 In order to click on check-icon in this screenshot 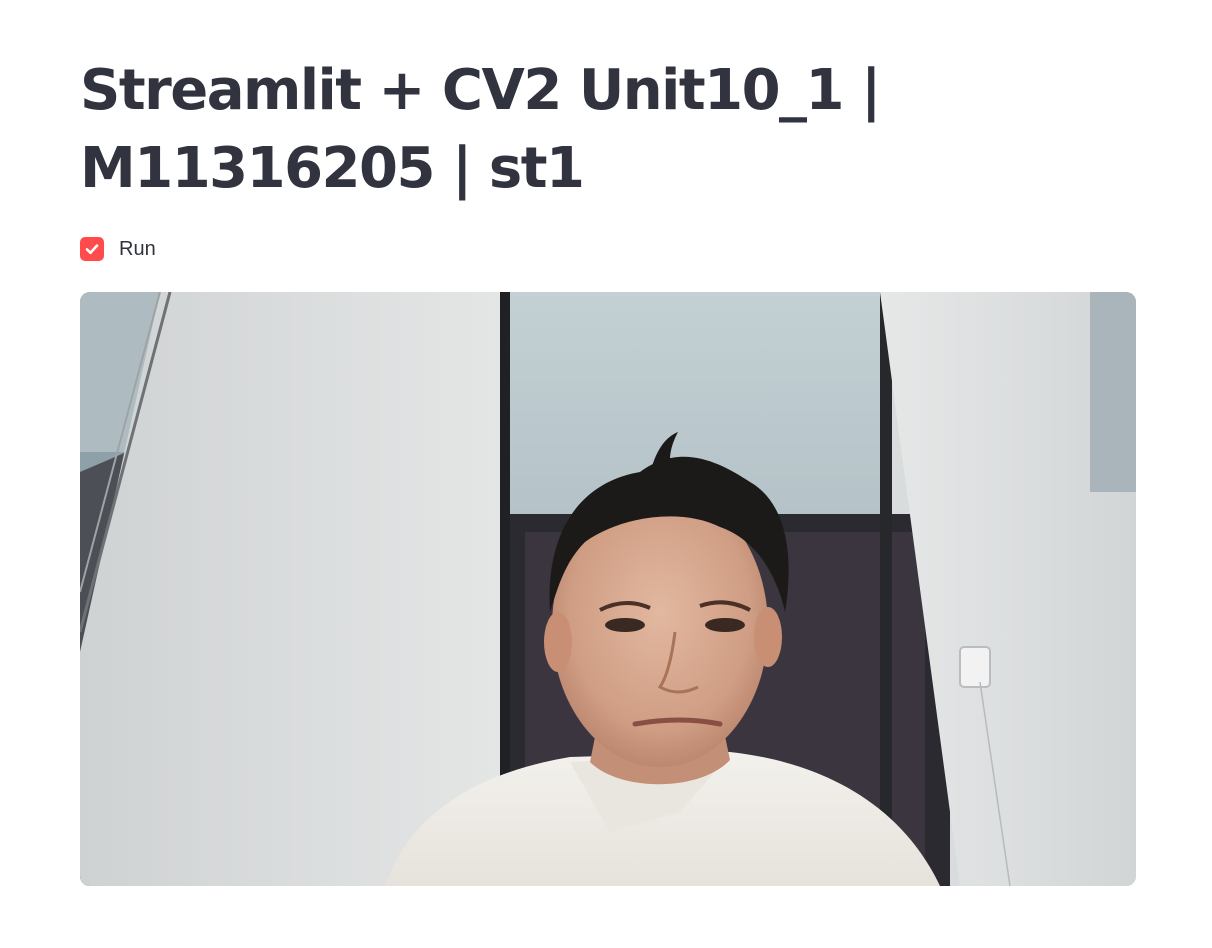, I will do `click(92, 249)`.